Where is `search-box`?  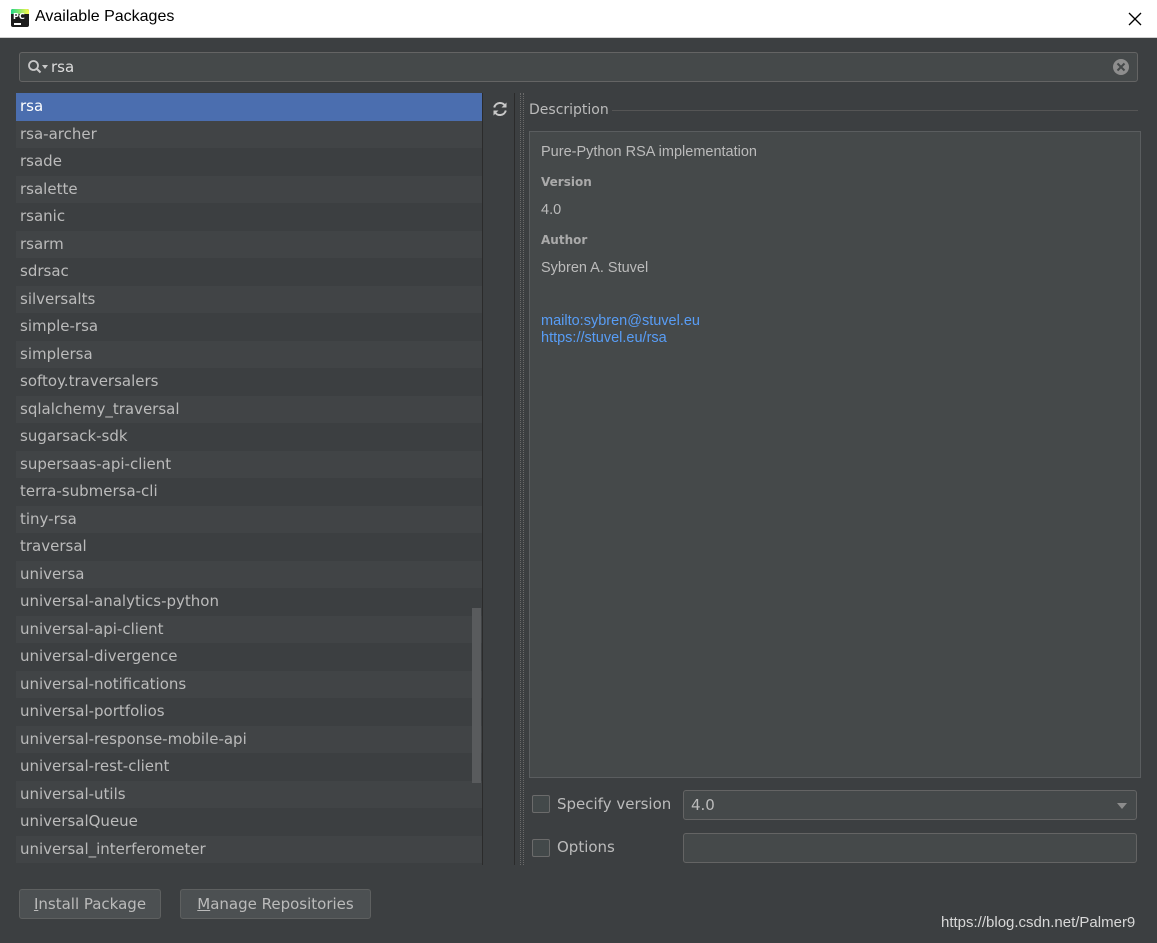 search-box is located at coordinates (578, 67).